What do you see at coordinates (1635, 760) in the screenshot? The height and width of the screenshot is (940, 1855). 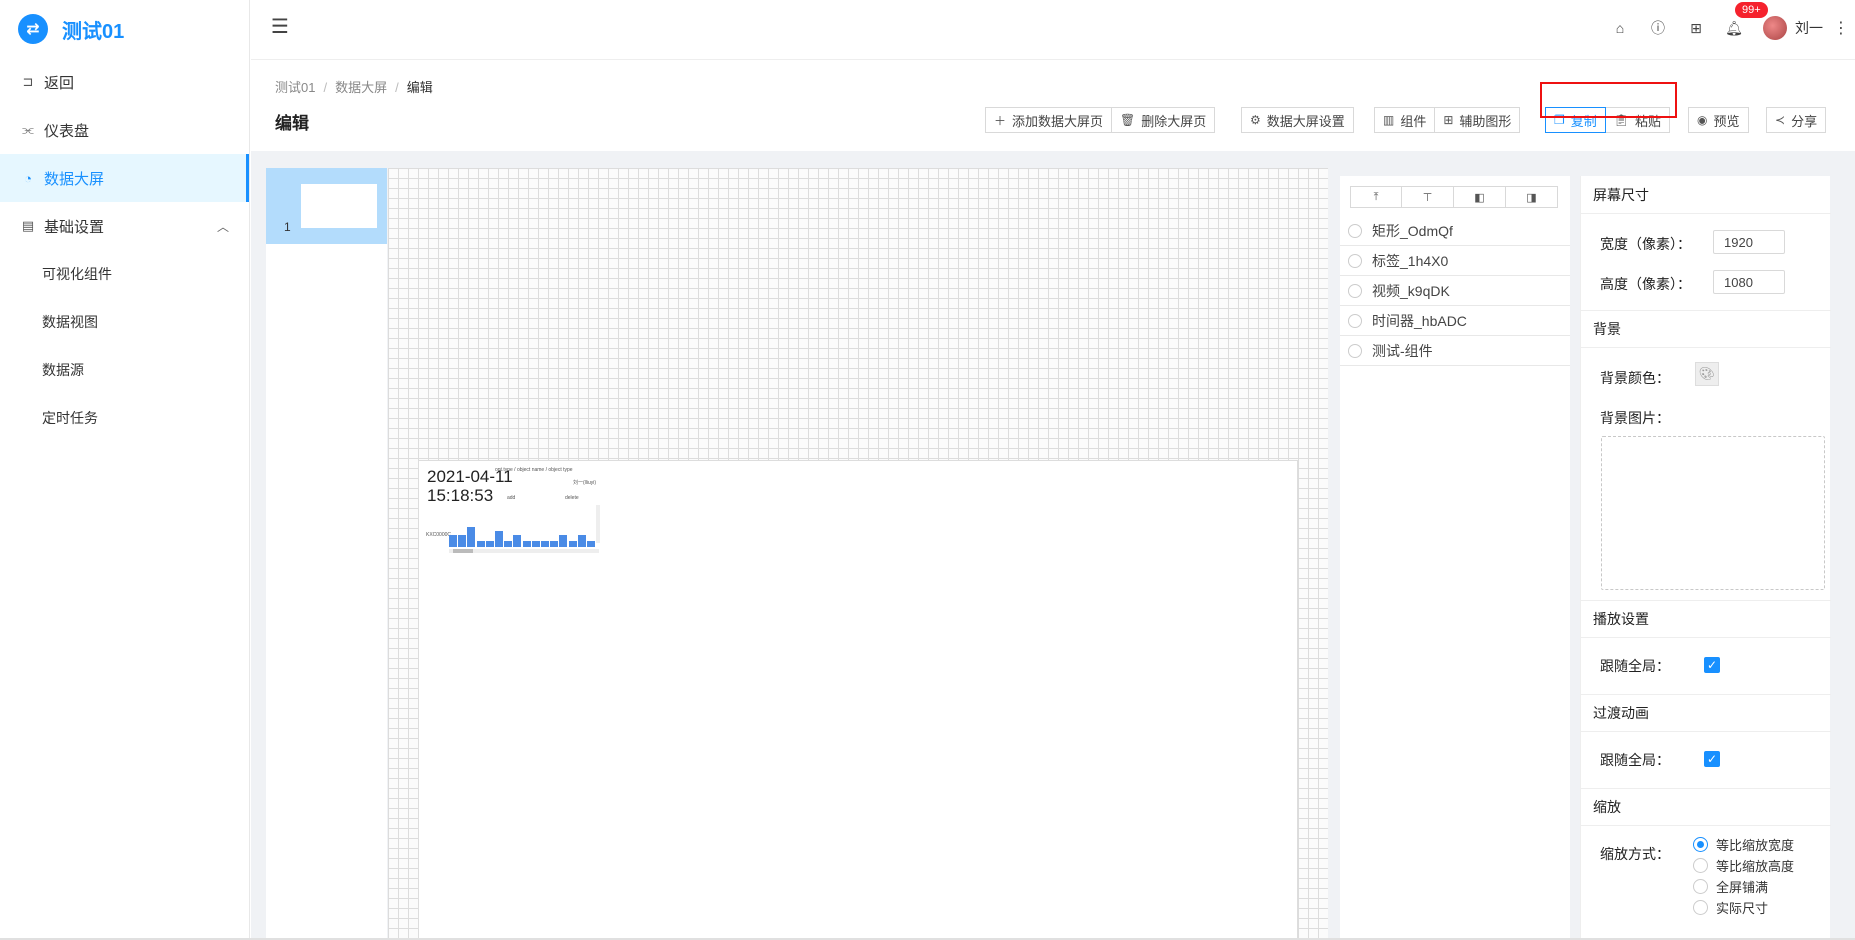 I see `follow-global-label: 跟随全局：` at bounding box center [1635, 760].